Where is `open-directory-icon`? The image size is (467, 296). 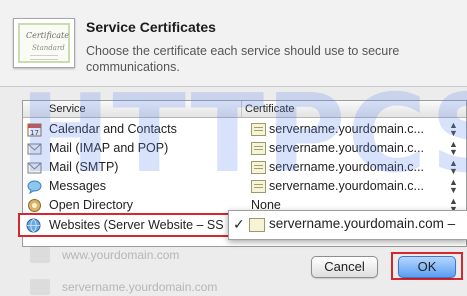 open-directory-icon is located at coordinates (34, 205).